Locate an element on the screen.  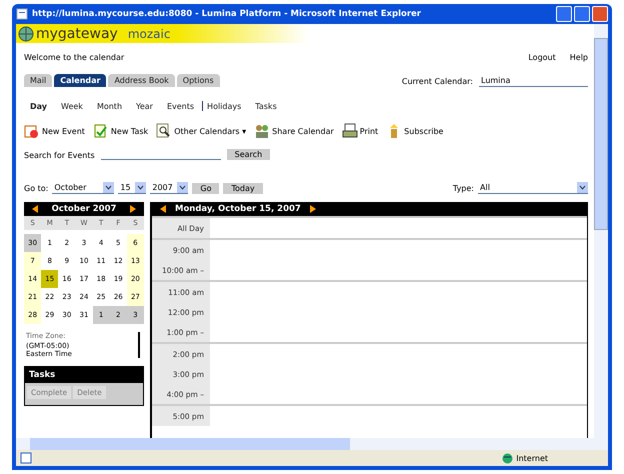
goto-label: Go to: is located at coordinates (36, 188).